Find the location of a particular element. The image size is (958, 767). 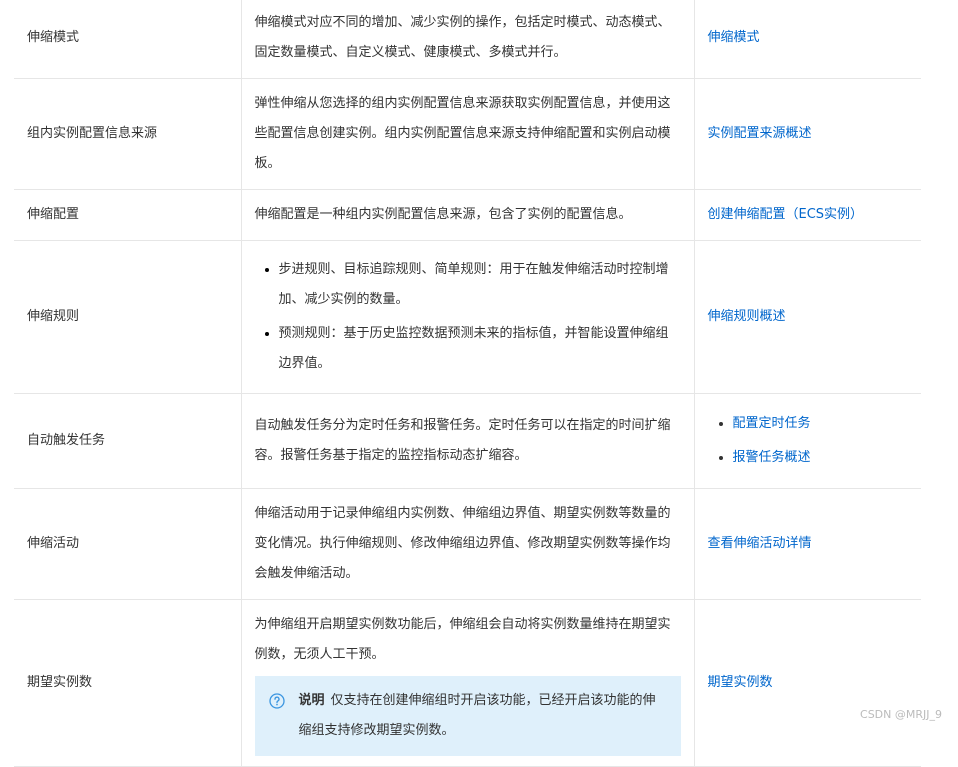

term-cell: 期望实例数 is located at coordinates (128, 683).